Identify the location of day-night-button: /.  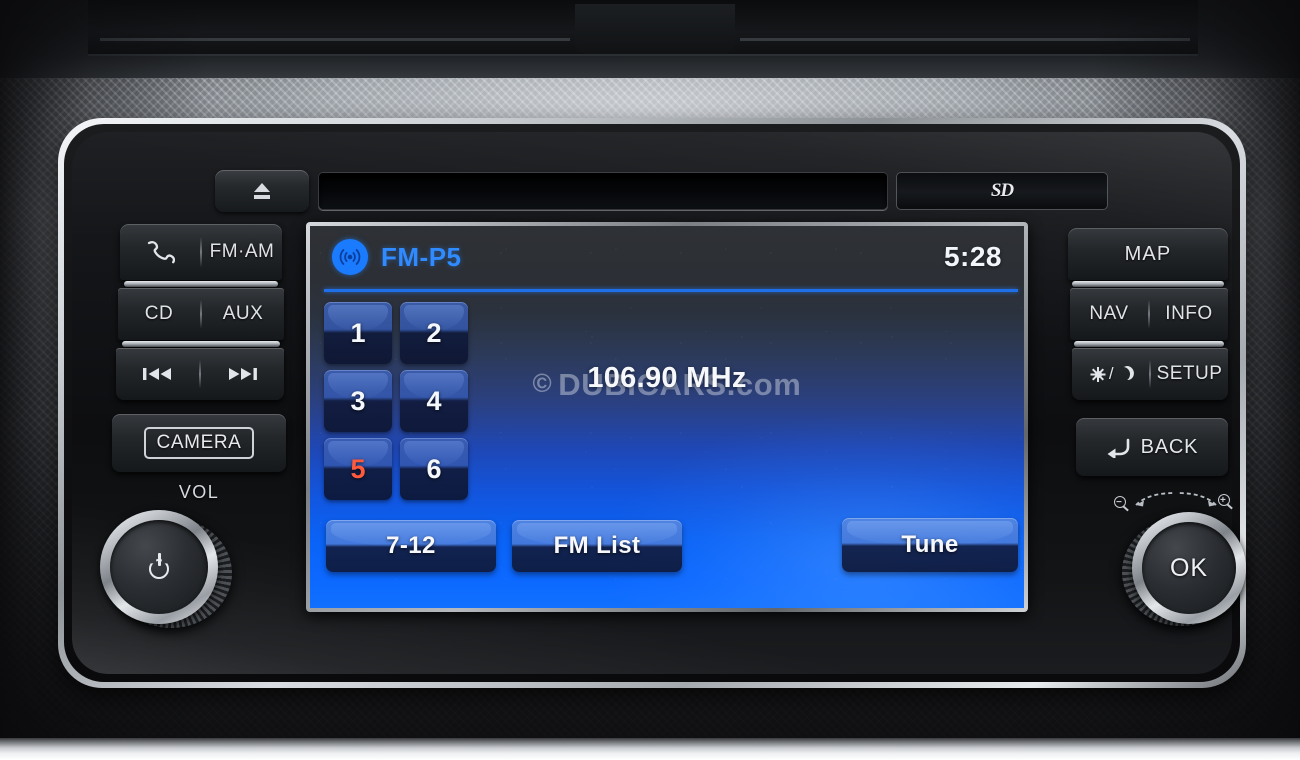
(1110, 374).